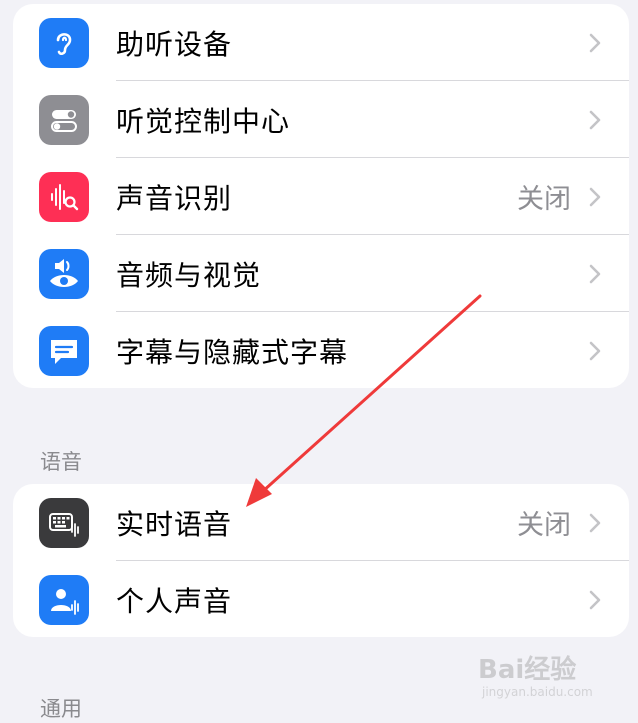  I want to click on row-sound-recognition: 声音识别 关闭, so click(321, 196).